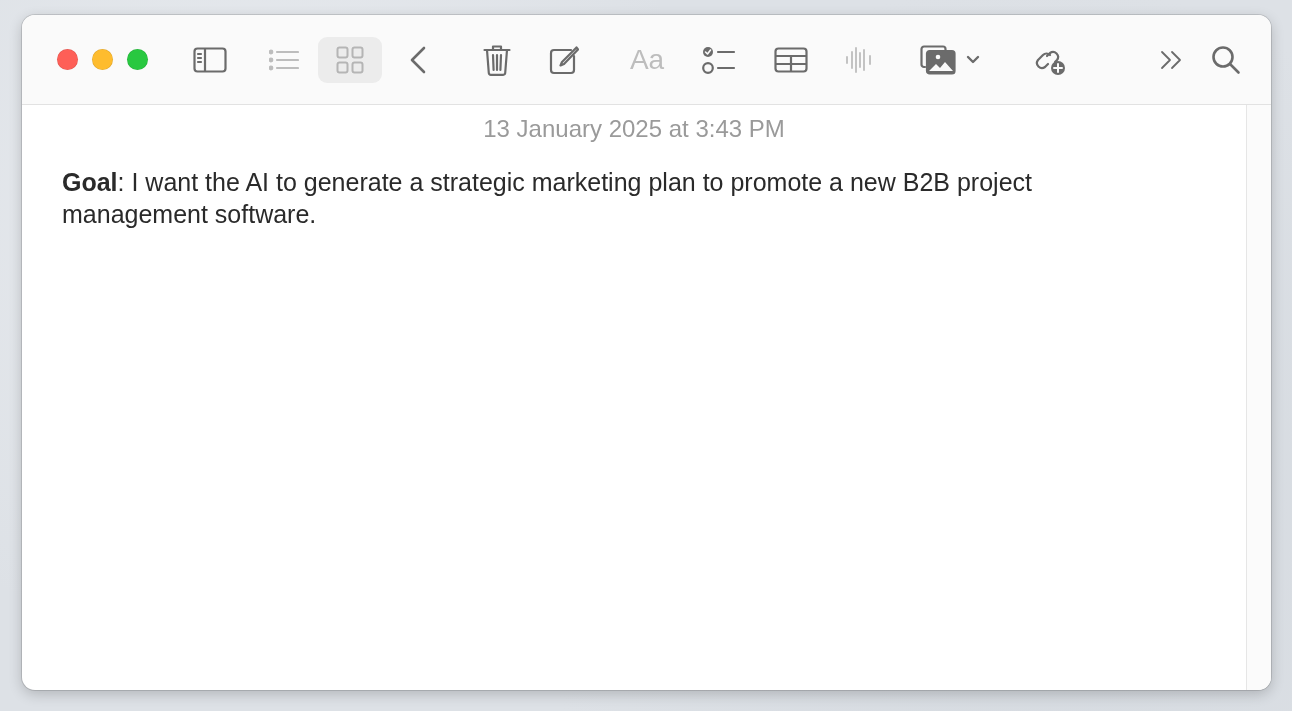  Describe the element at coordinates (418, 59) in the screenshot. I see `chevron-left-icon` at that location.